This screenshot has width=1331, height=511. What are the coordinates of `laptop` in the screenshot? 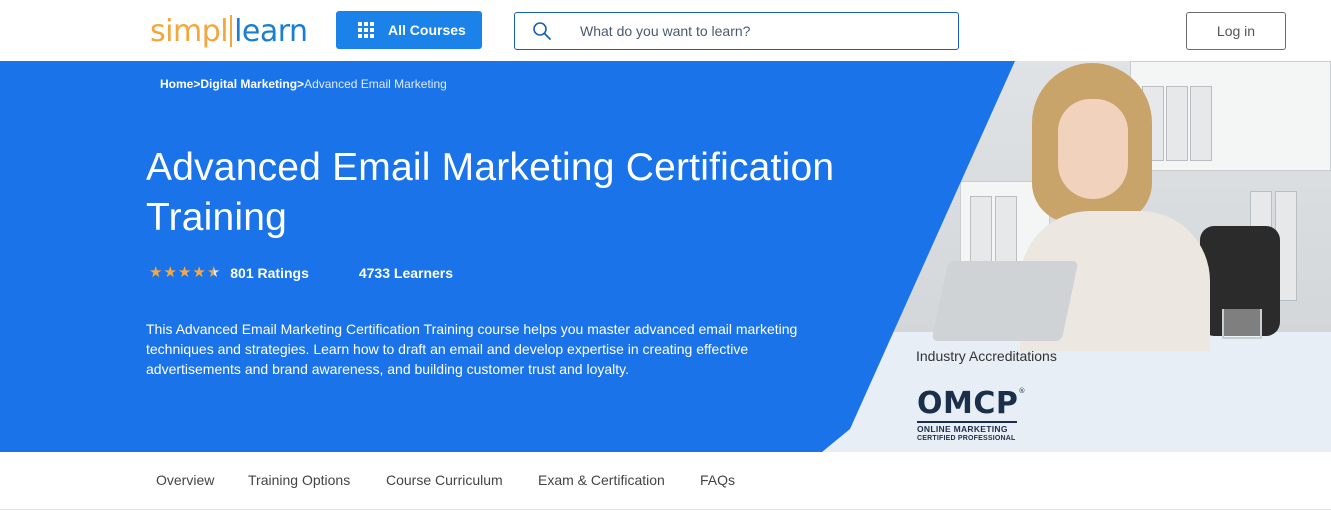 It's located at (1005, 301).